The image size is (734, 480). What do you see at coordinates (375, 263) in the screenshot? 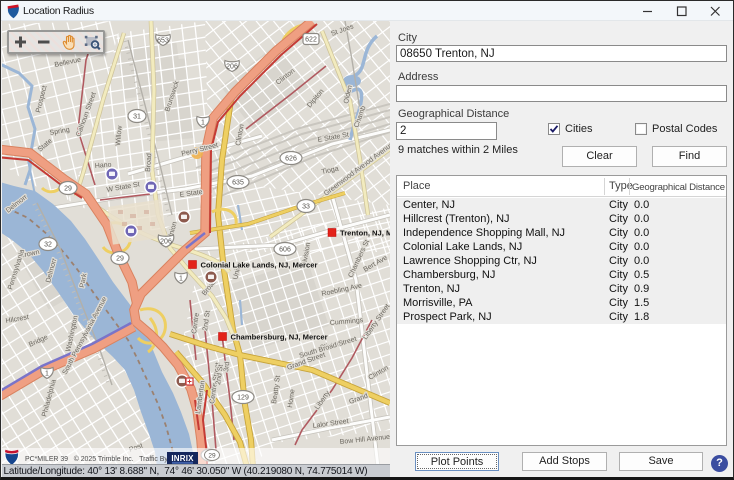
I see `svg-text: Bert Ave` at bounding box center [375, 263].